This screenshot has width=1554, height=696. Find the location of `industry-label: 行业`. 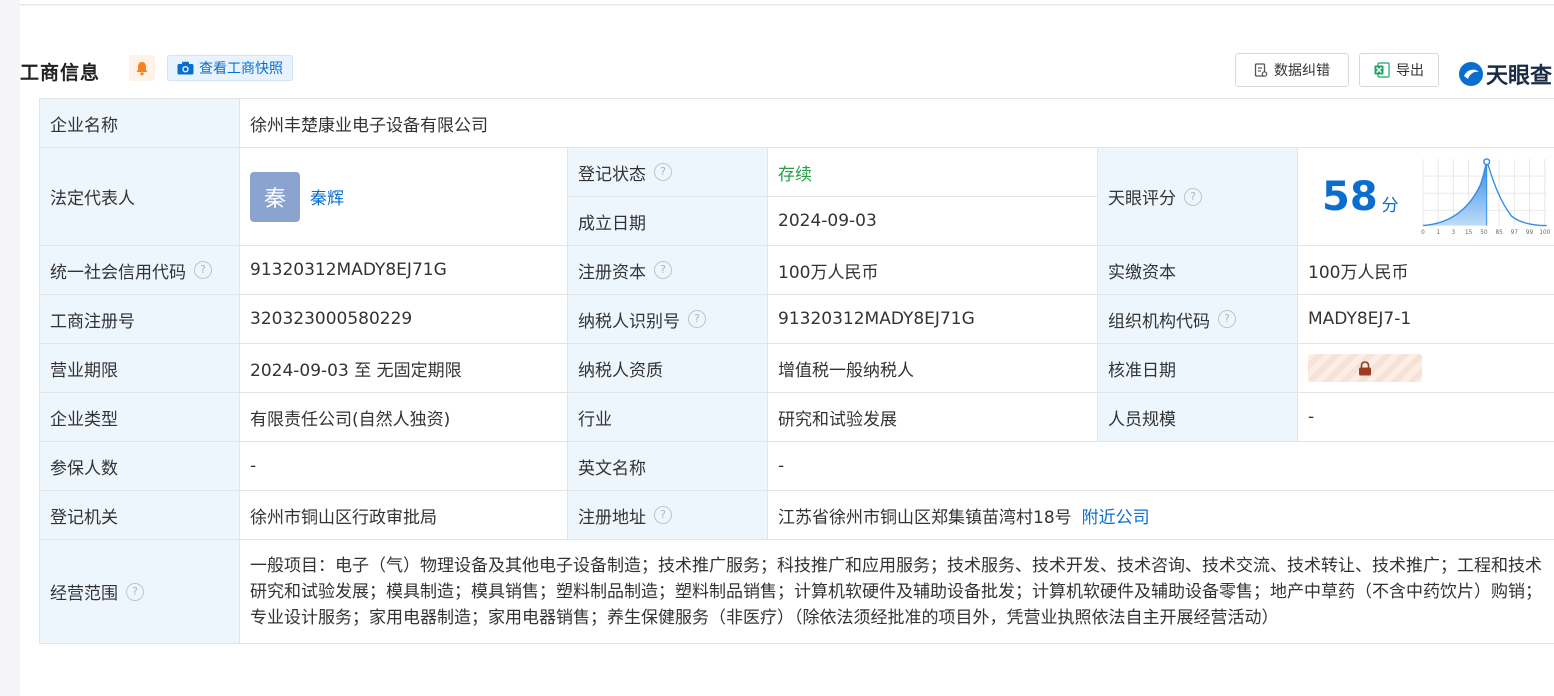

industry-label: 行业 is located at coordinates (668, 417).